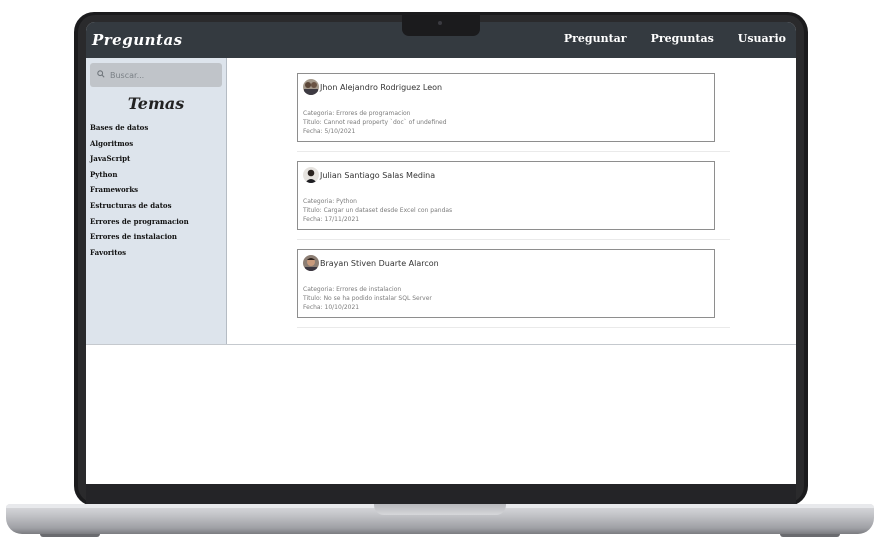 The height and width of the screenshot is (550, 880). What do you see at coordinates (70, 535) in the screenshot?
I see `laptop-foot-left` at bounding box center [70, 535].